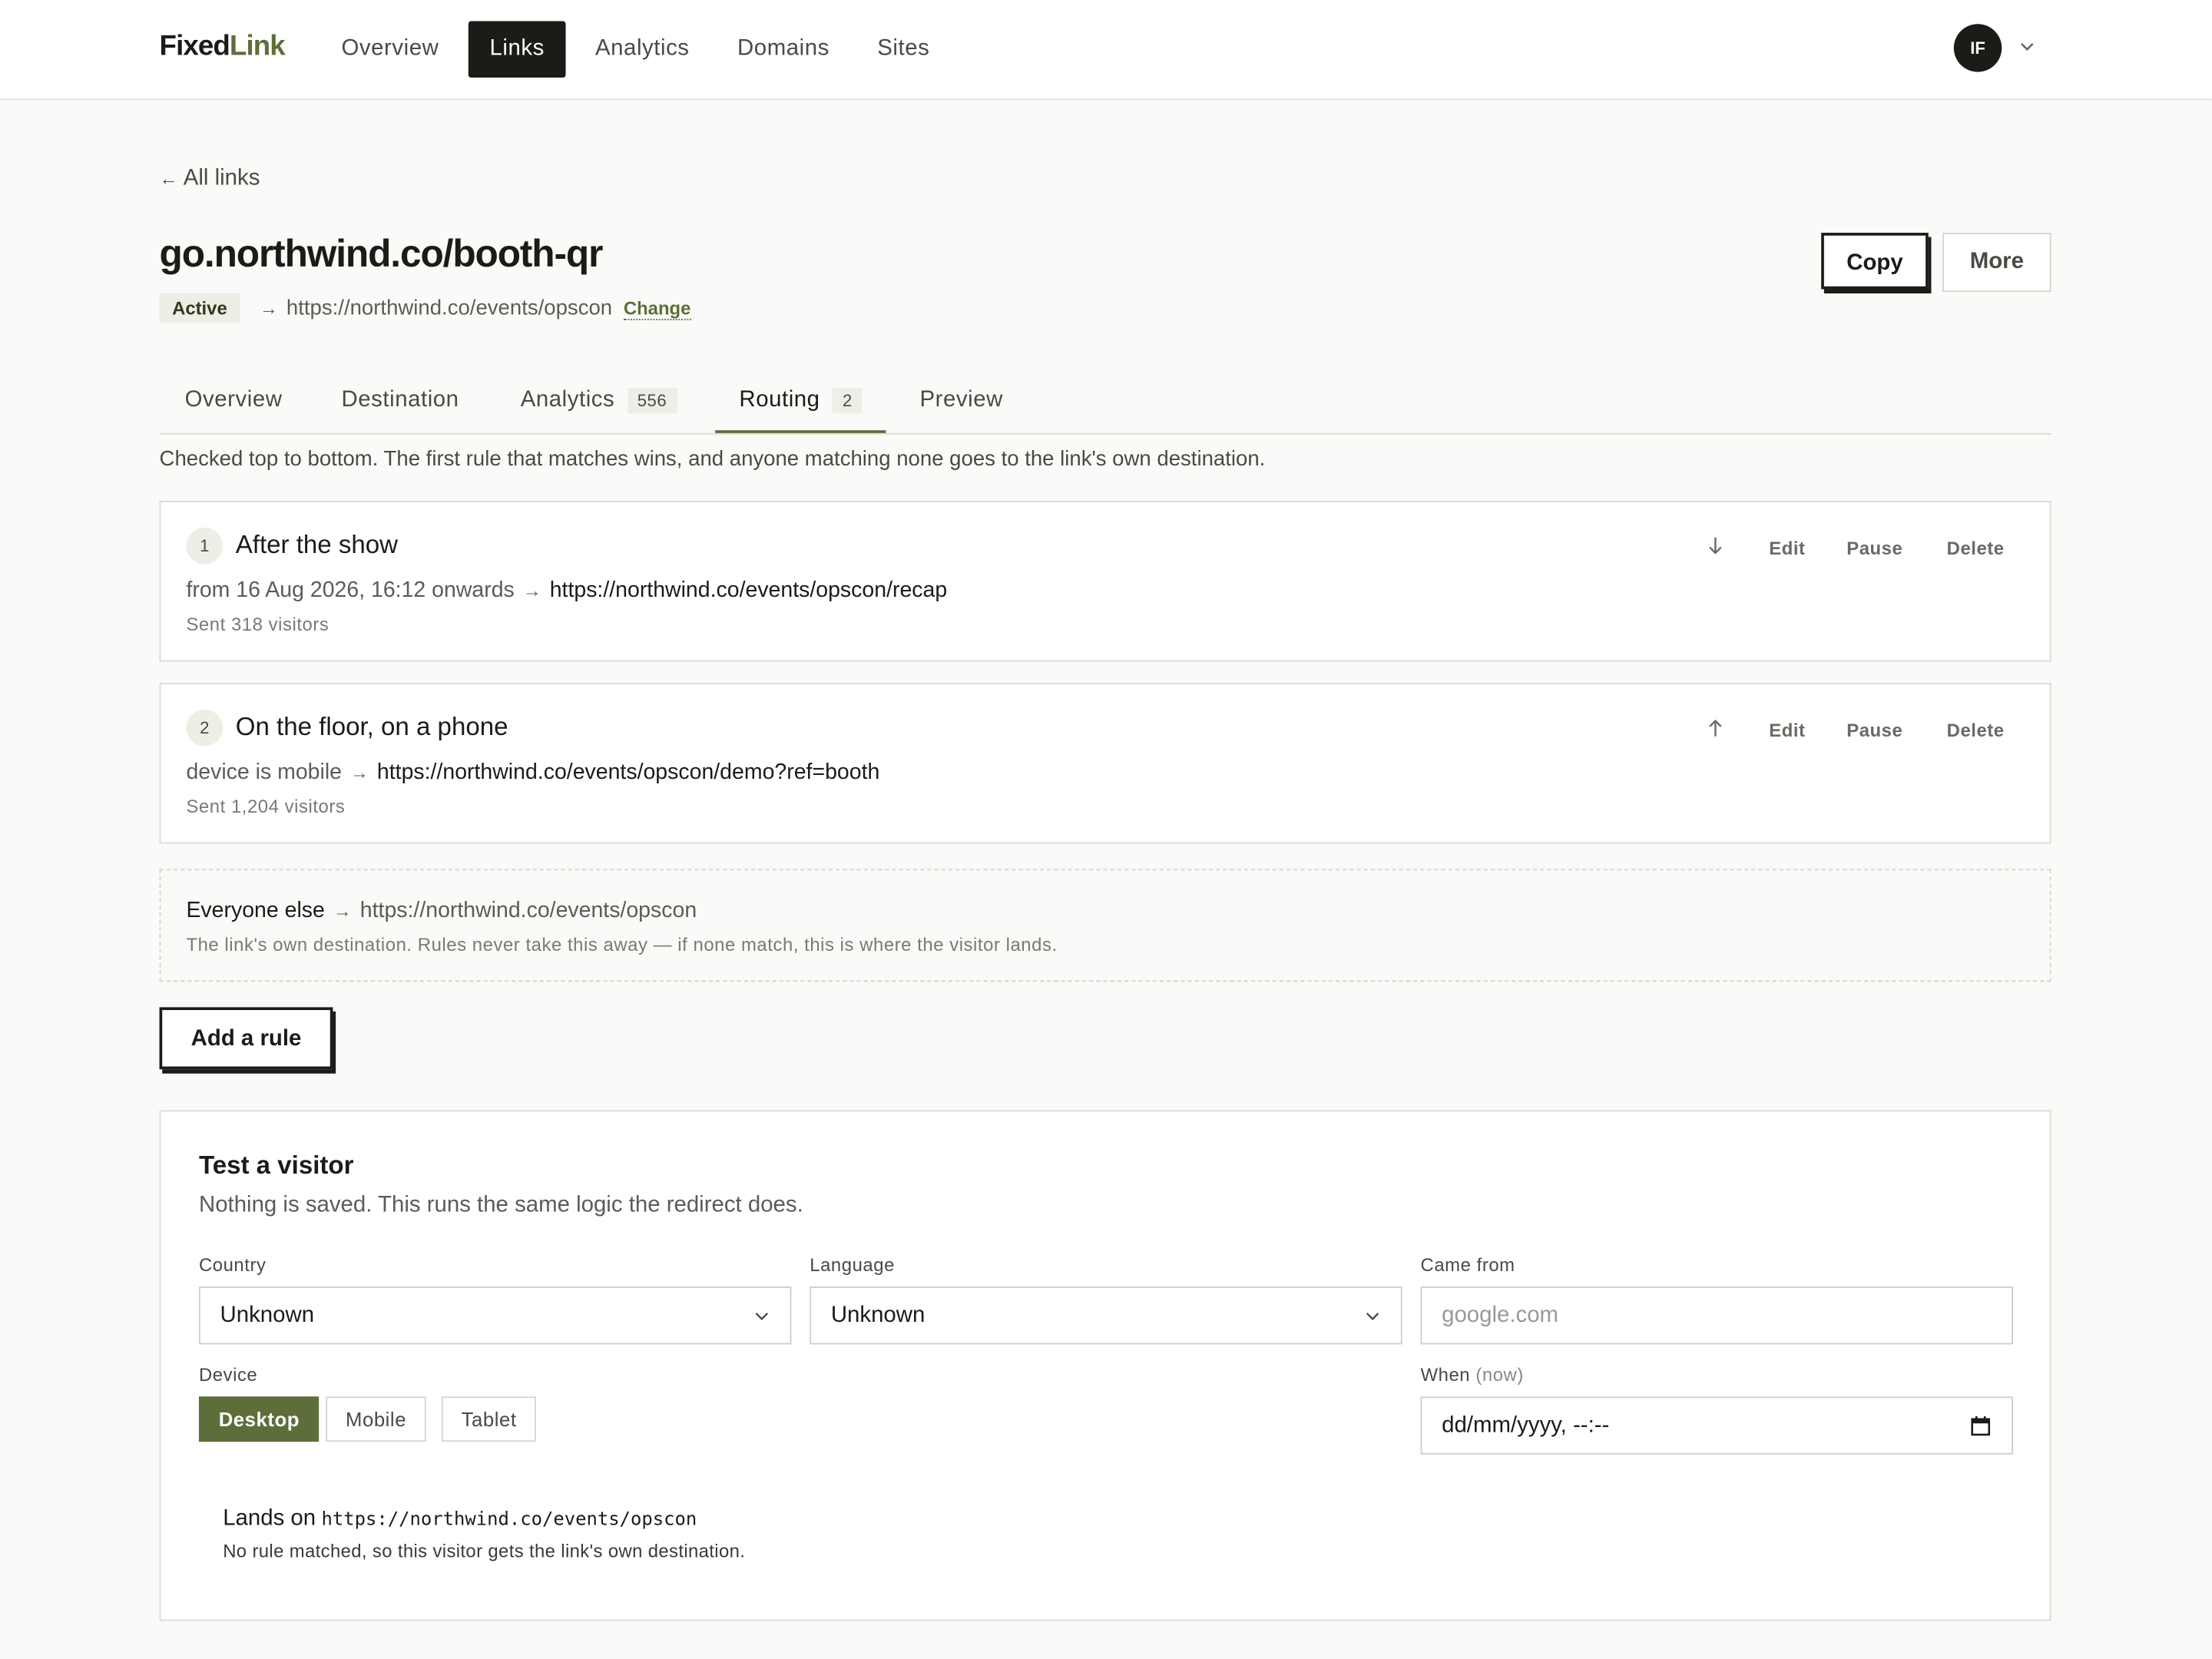  Describe the element at coordinates (255, 911) in the screenshot. I see `fallback-label: Everyone else` at that location.